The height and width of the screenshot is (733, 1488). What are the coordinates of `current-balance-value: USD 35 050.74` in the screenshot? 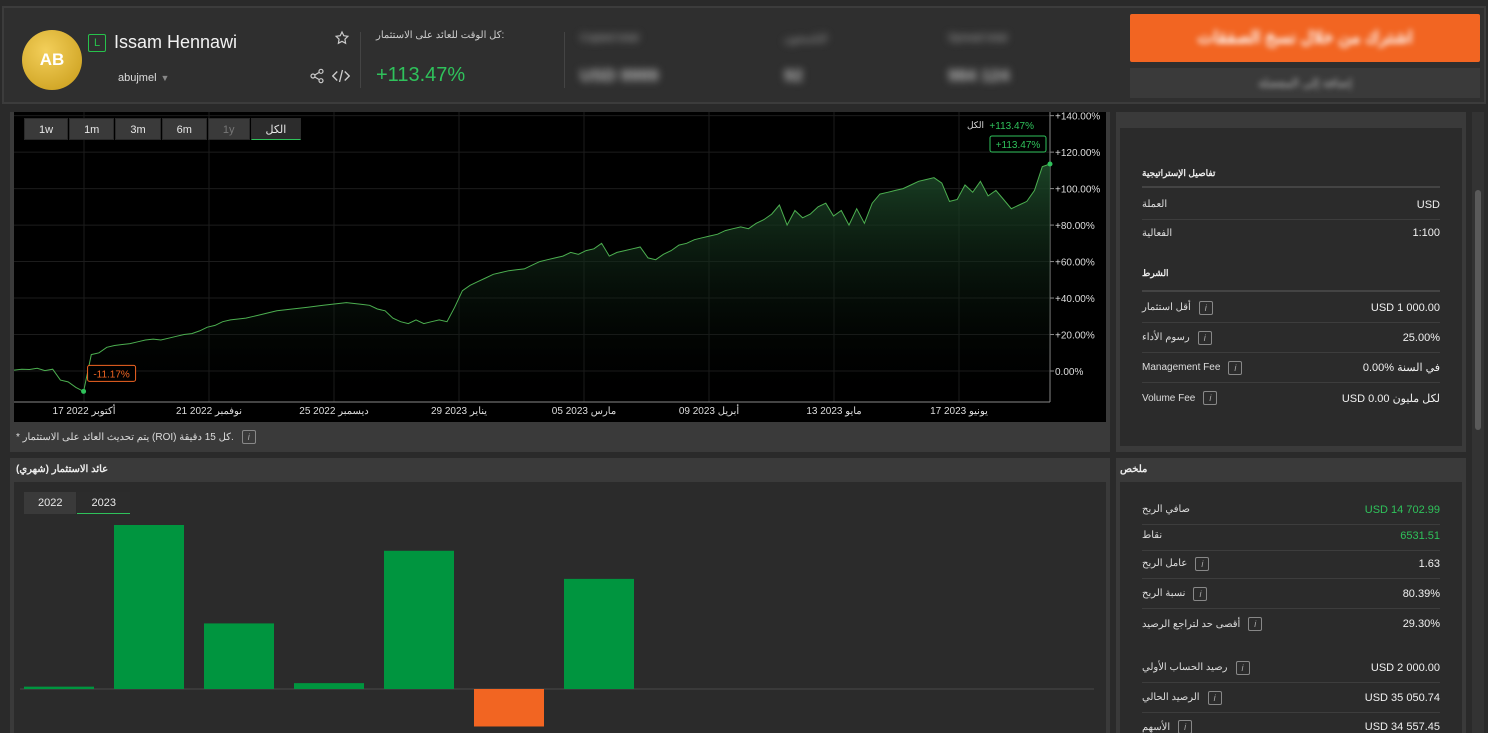 It's located at (1402, 697).